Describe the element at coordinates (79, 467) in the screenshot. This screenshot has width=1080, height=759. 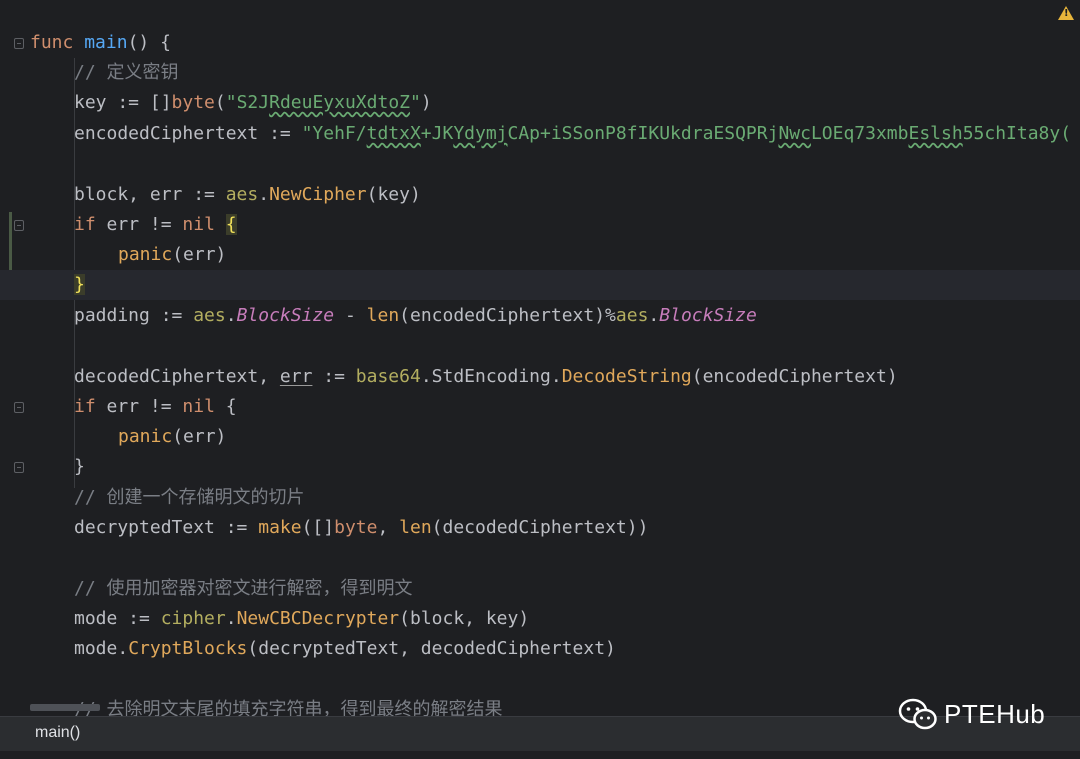
I see `code-line-15: }` at that location.